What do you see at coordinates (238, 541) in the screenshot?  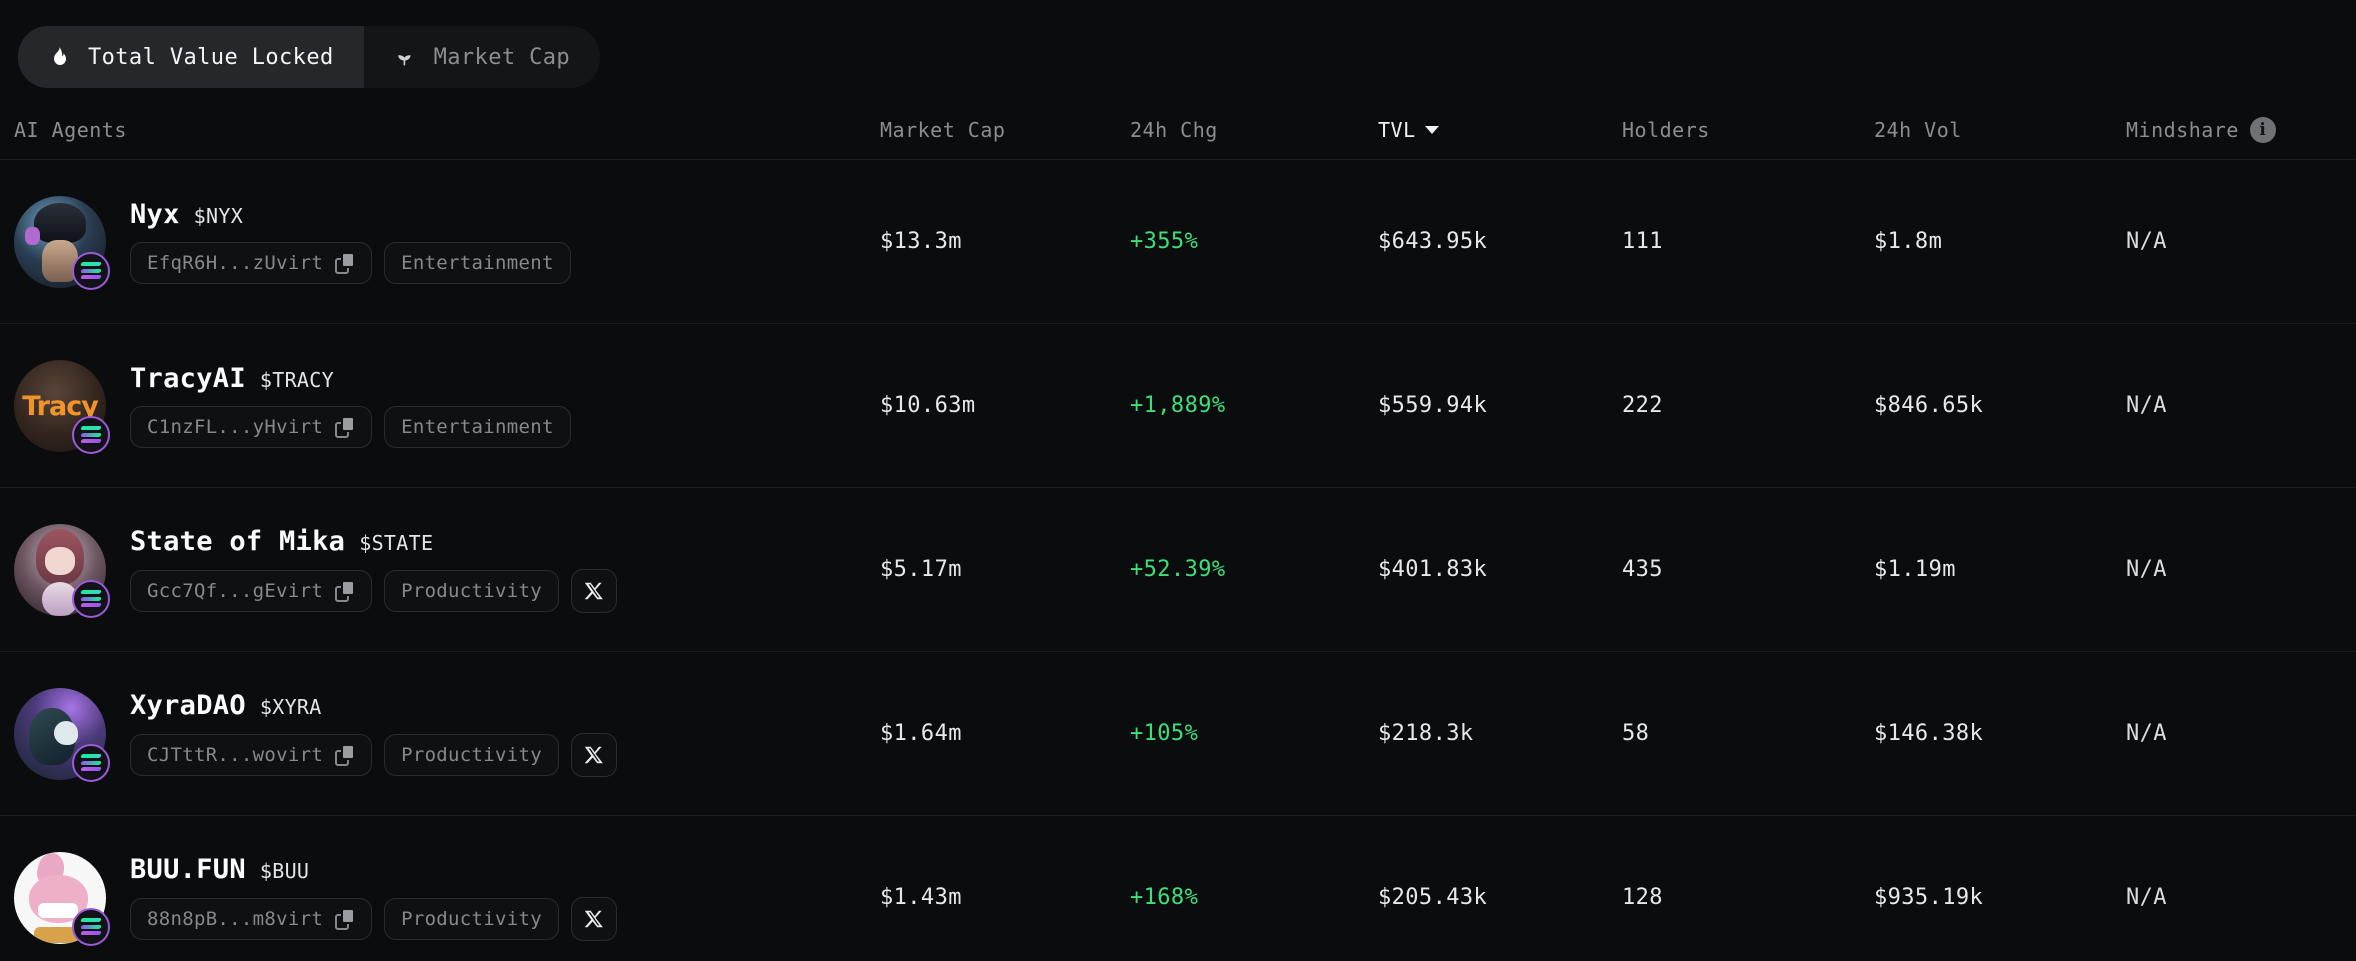 I see `agent-name: State of Mika` at bounding box center [238, 541].